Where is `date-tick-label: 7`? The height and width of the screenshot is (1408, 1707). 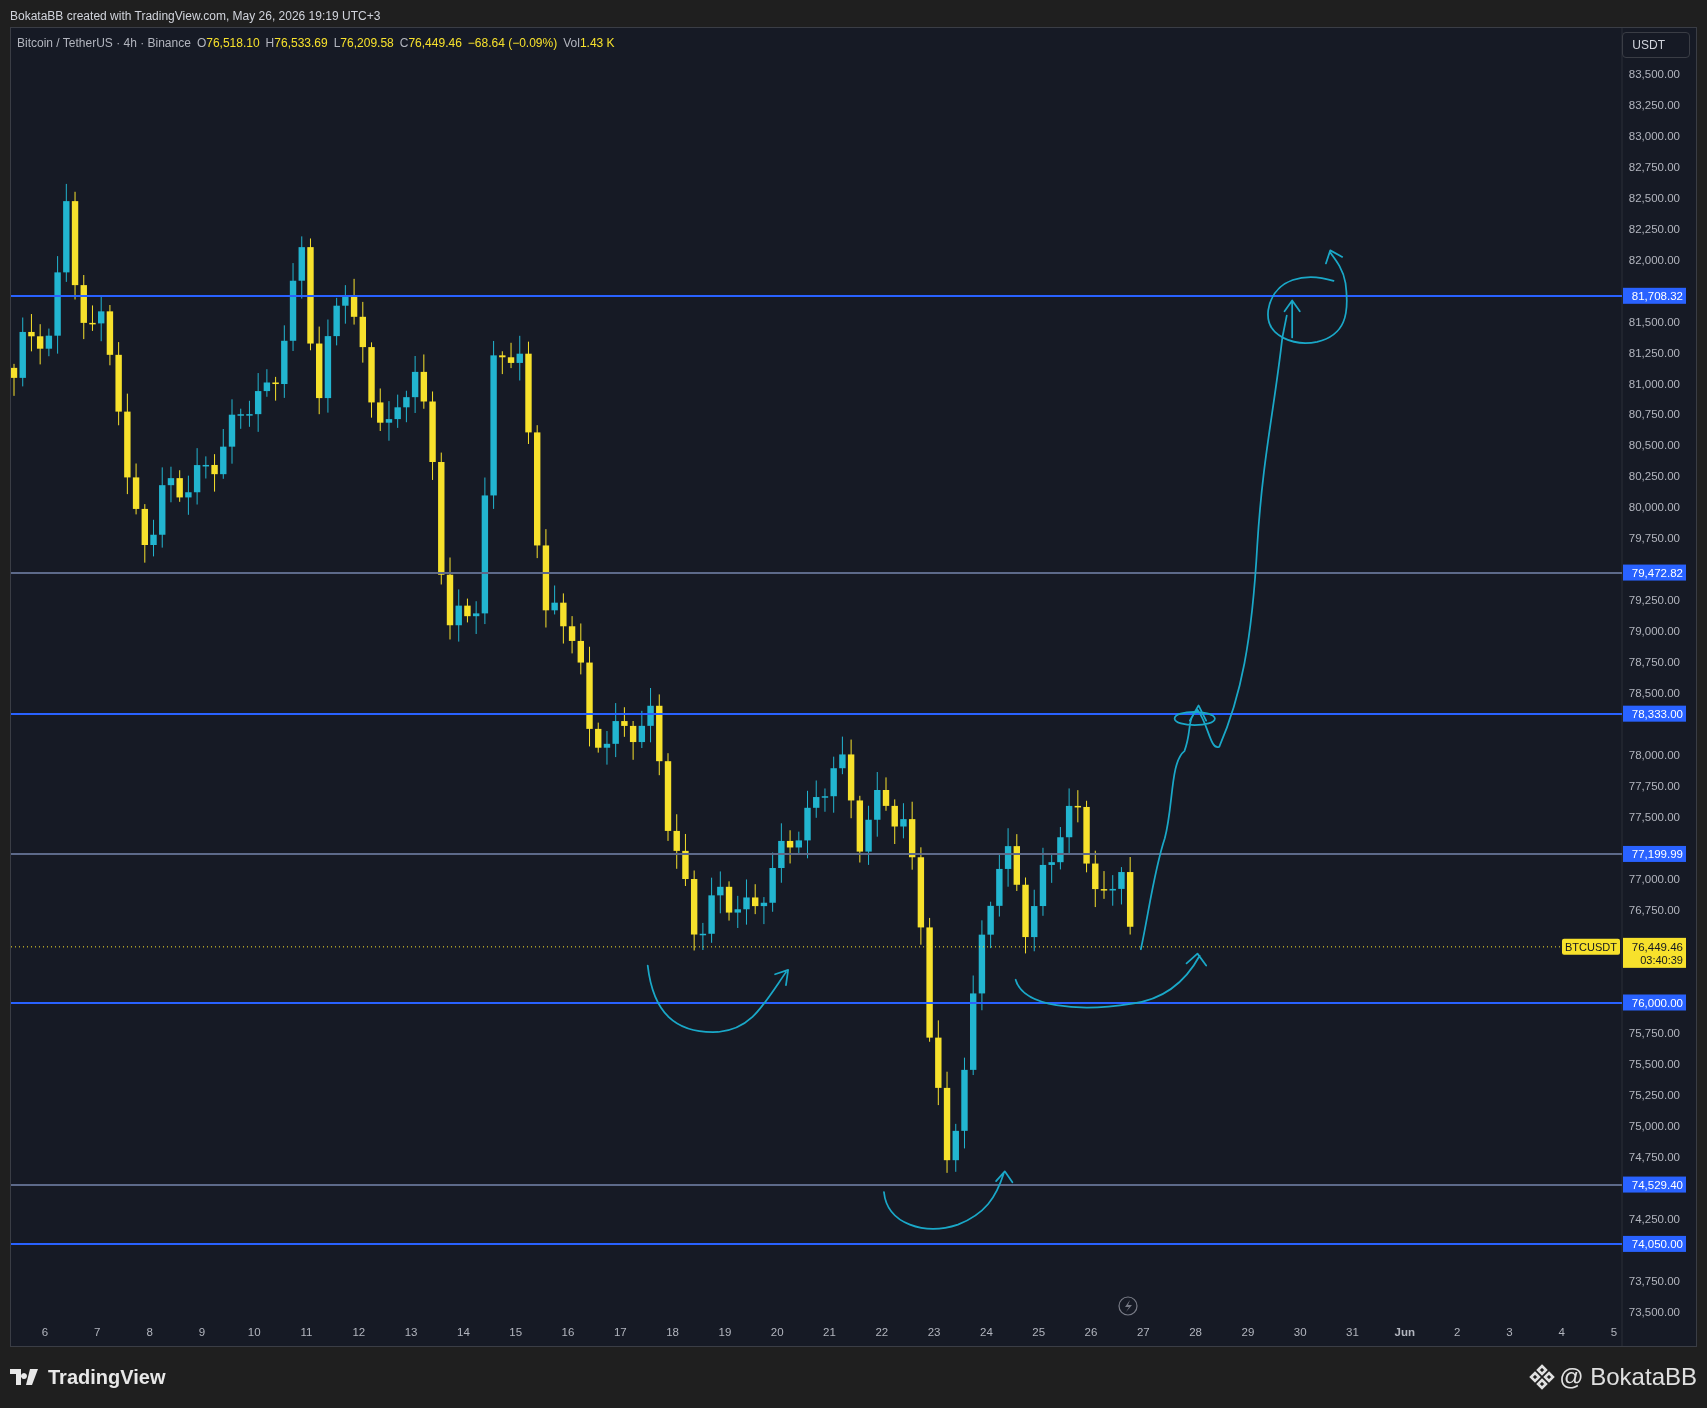
date-tick-label: 7 is located at coordinates (97, 1332).